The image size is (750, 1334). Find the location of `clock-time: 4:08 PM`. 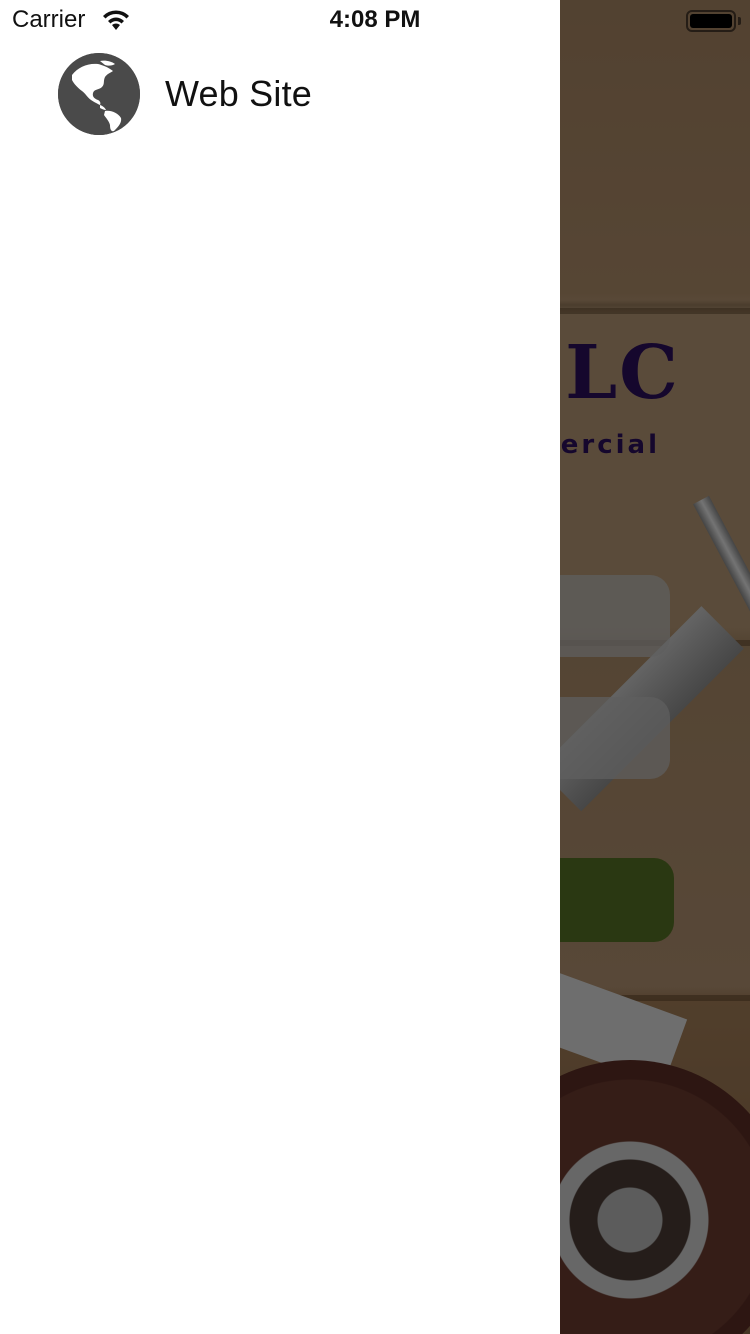

clock-time: 4:08 PM is located at coordinates (375, 19).